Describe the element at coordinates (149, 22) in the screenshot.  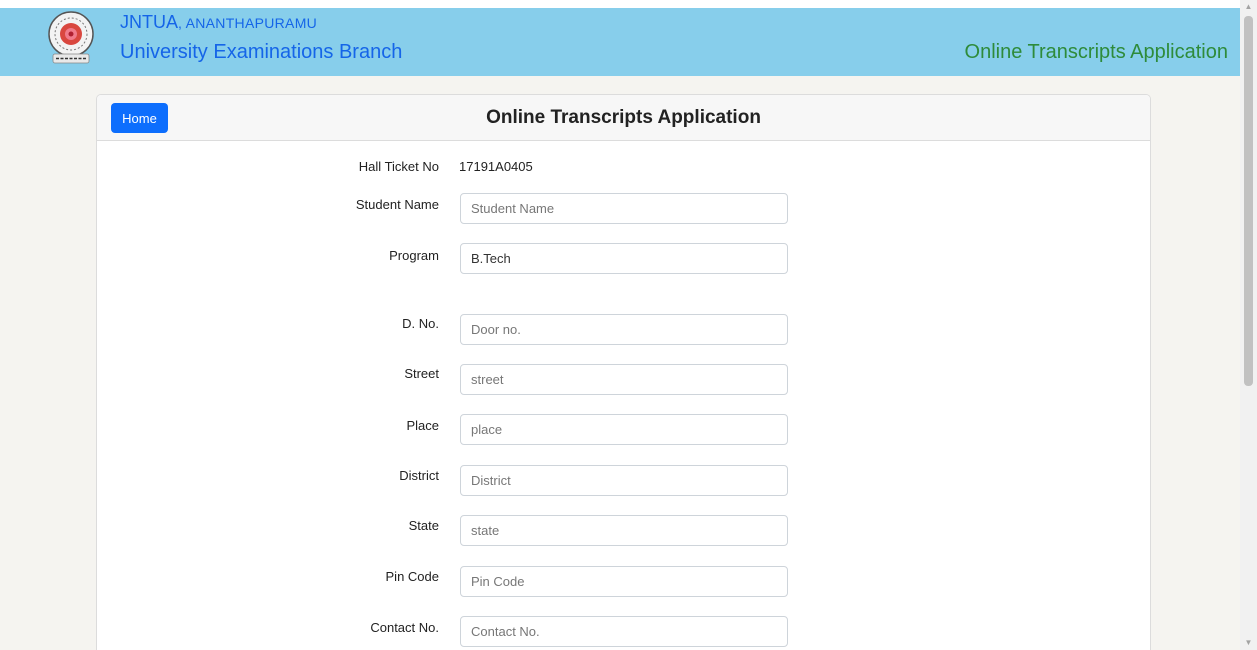
I see `brand-name: JNTUA` at that location.